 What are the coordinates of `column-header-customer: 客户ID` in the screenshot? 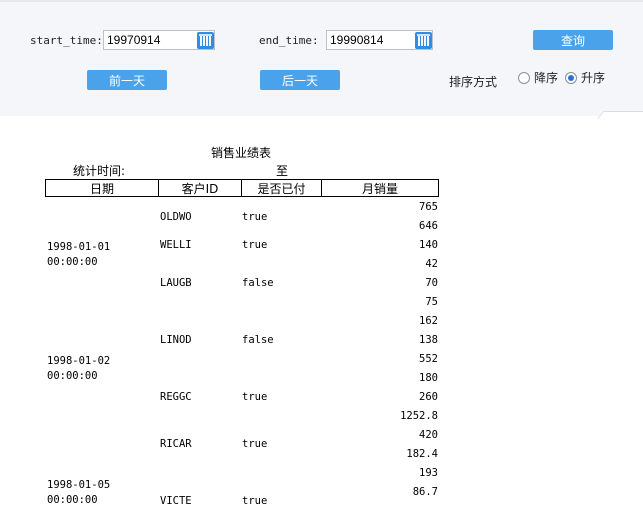 It's located at (200, 188).